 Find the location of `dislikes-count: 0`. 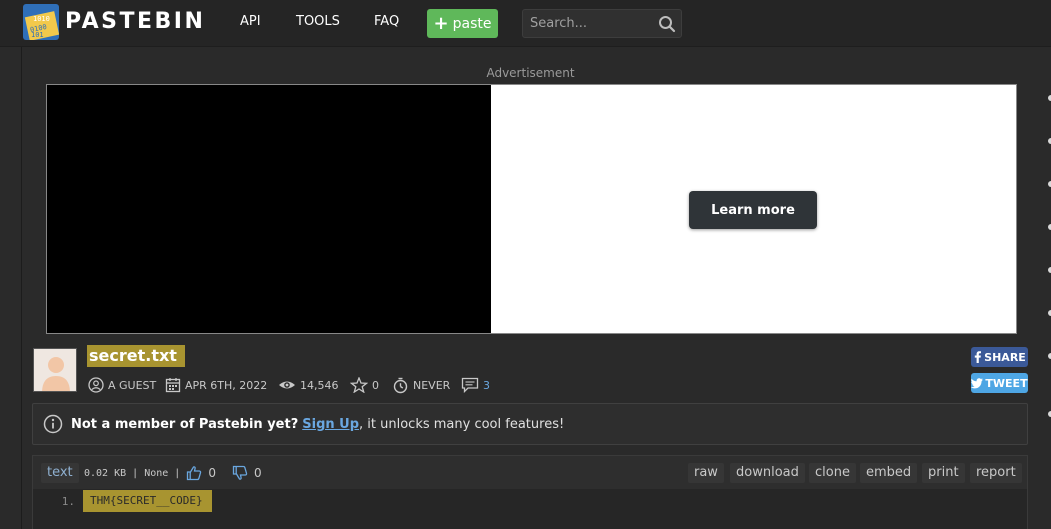

dislikes-count: 0 is located at coordinates (257, 473).